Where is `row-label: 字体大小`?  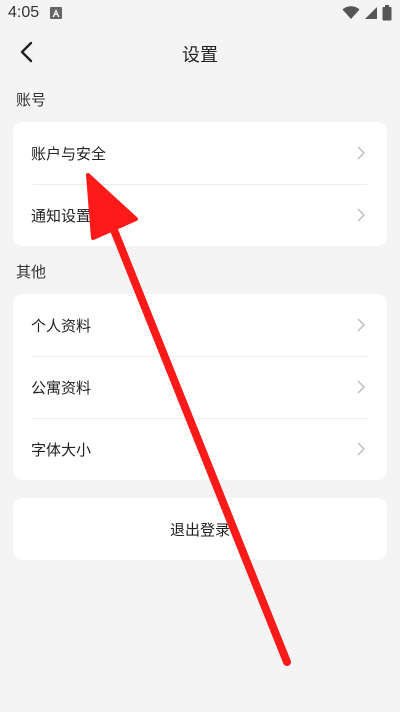 row-label: 字体大小 is located at coordinates (61, 449).